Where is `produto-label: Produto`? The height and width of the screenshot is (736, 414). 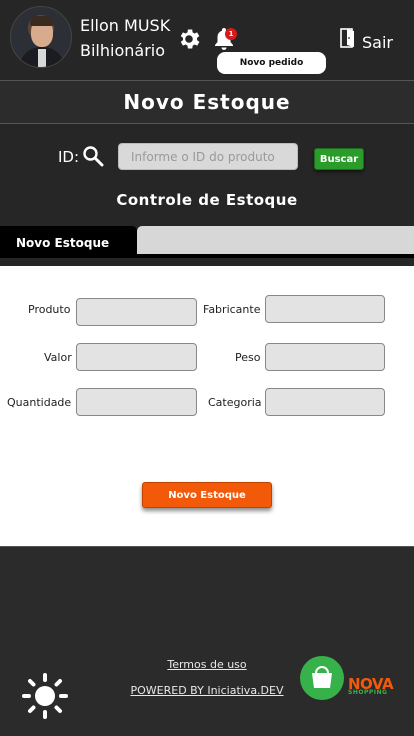 produto-label: Produto is located at coordinates (49, 309).